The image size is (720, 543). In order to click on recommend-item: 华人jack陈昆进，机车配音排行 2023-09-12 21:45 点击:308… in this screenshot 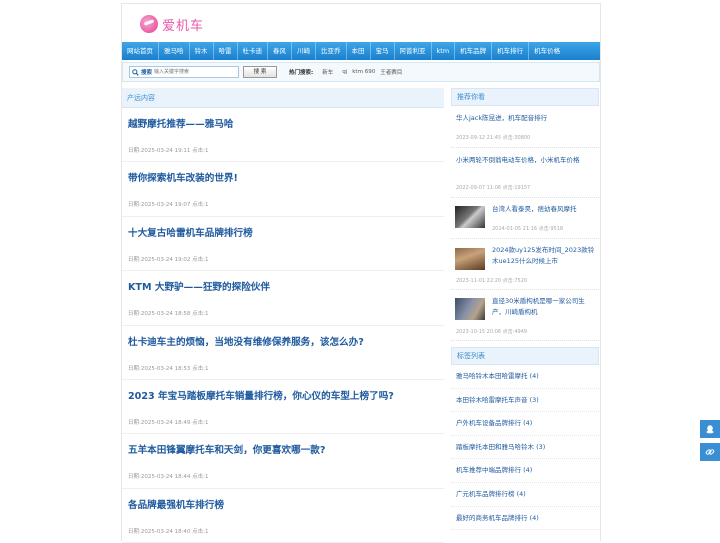, I will do `click(525, 127)`.